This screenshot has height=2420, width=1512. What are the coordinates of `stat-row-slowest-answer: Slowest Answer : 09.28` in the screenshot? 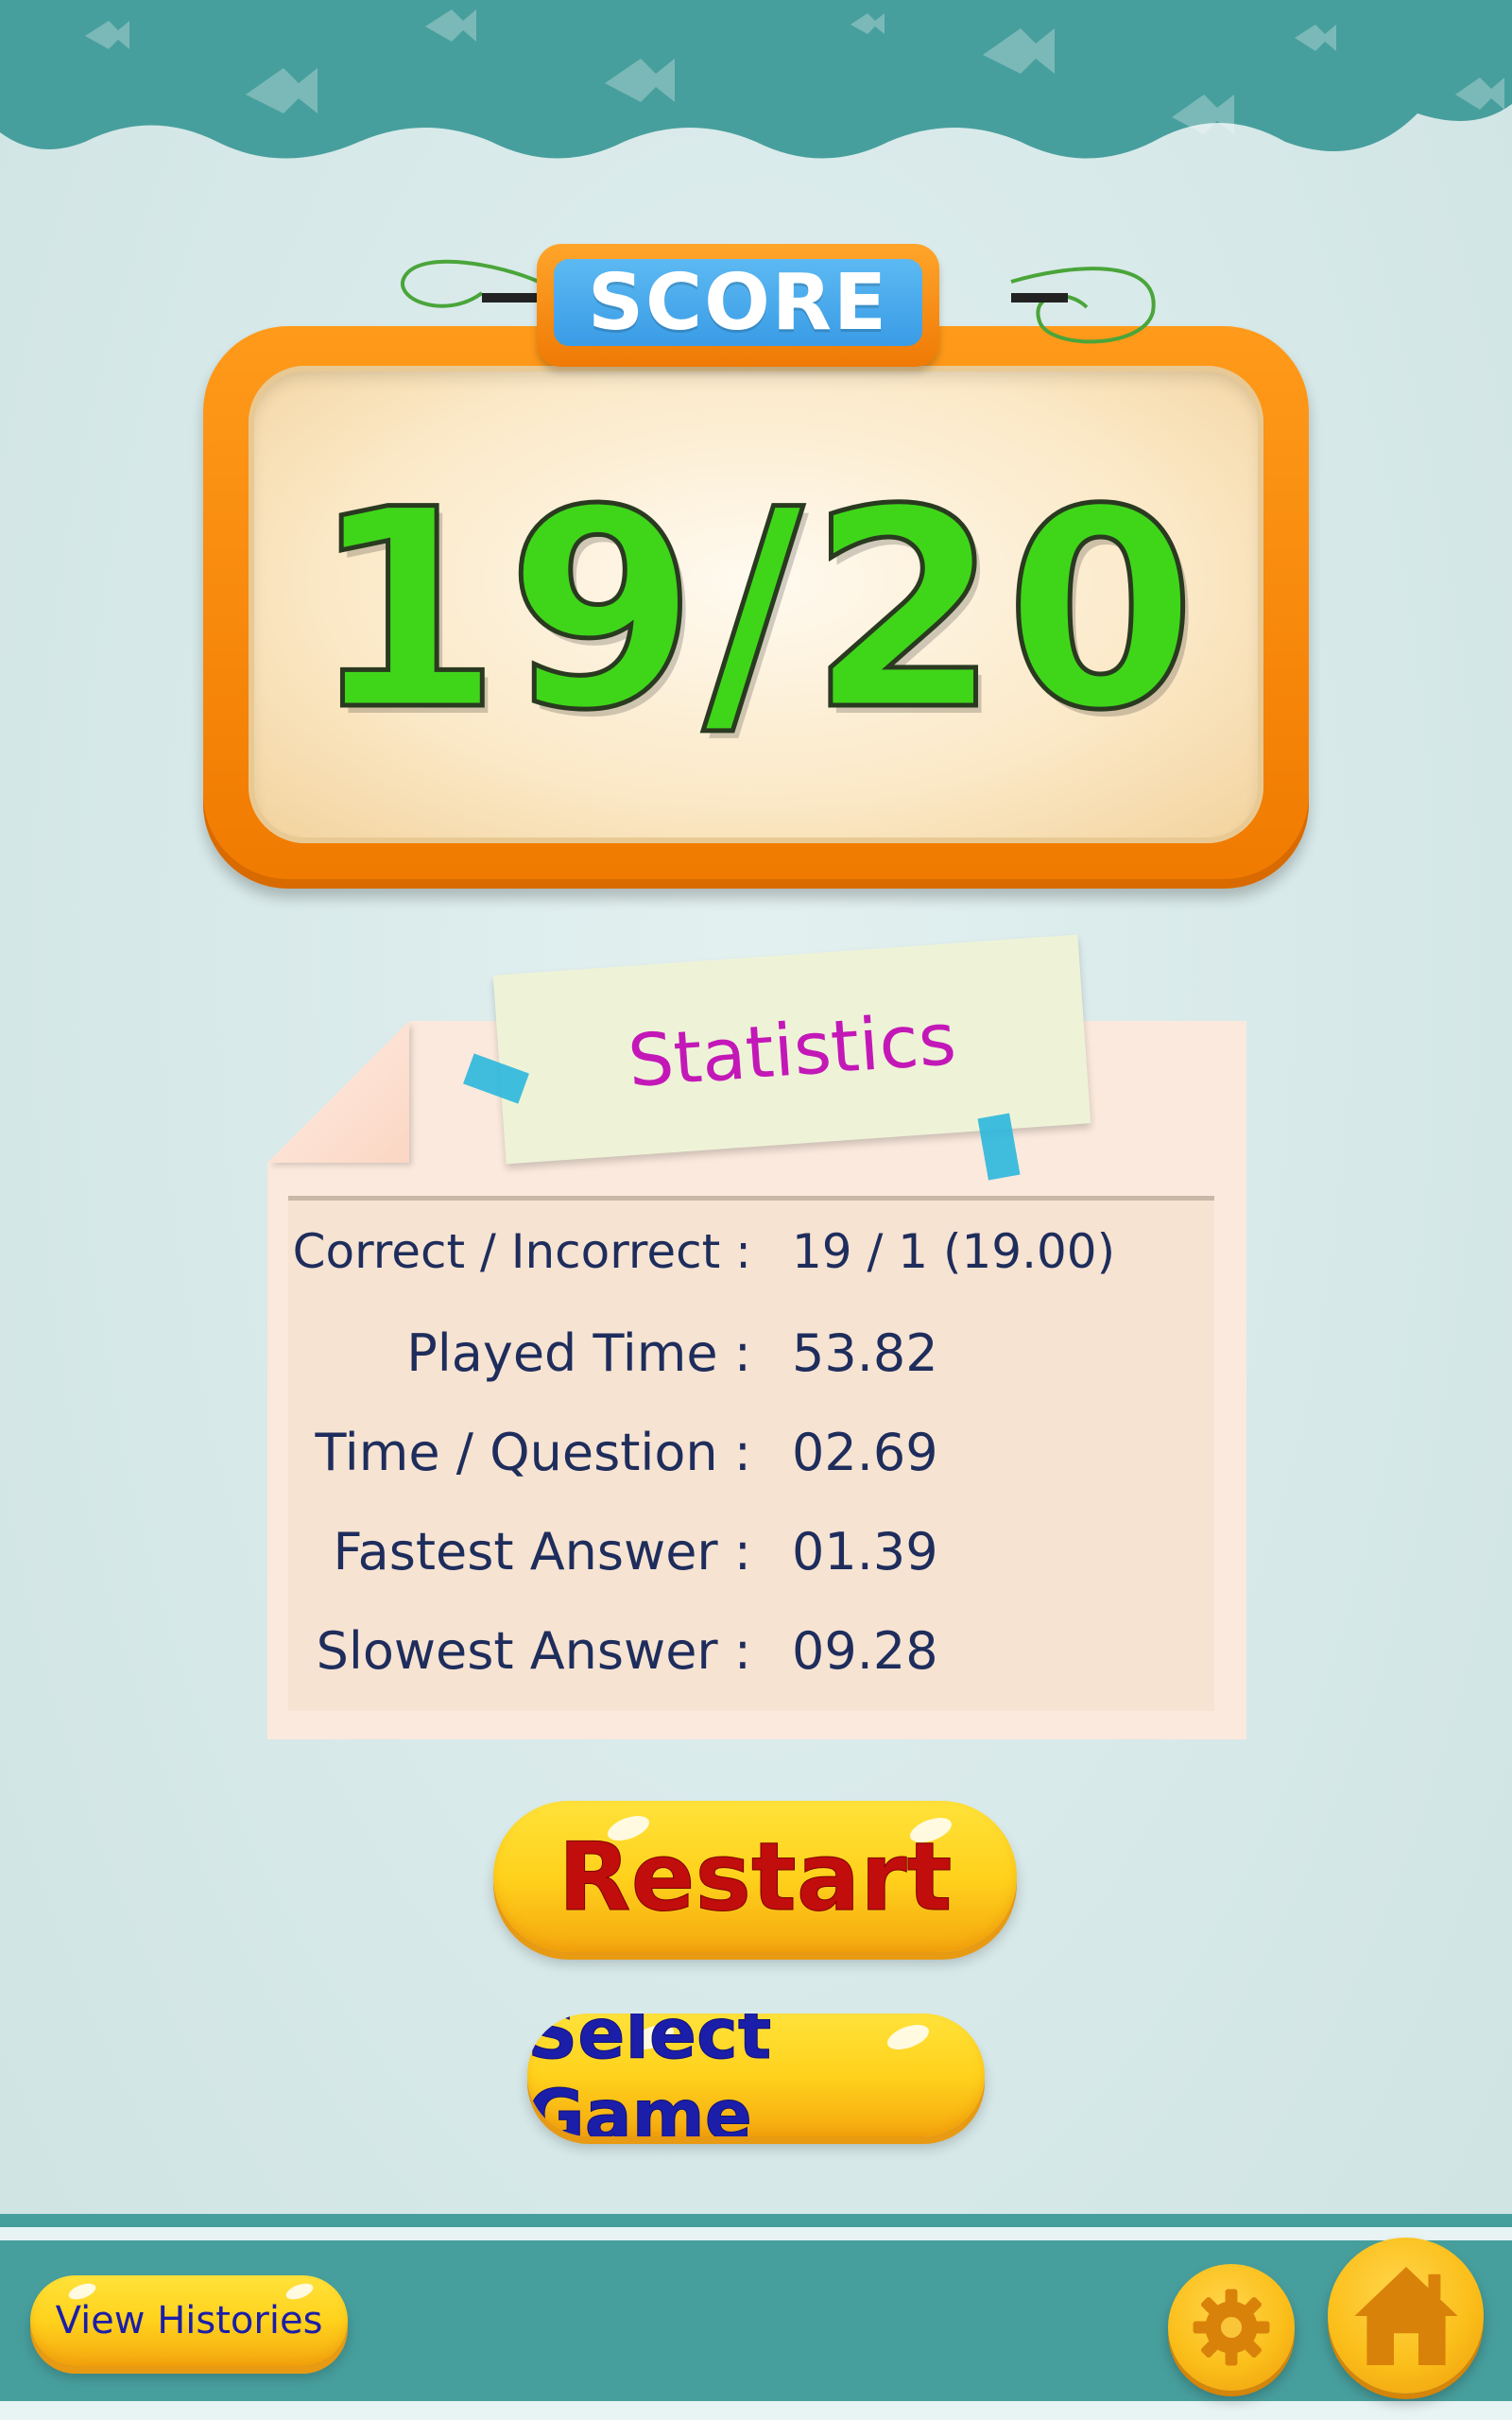 It's located at (751, 1663).